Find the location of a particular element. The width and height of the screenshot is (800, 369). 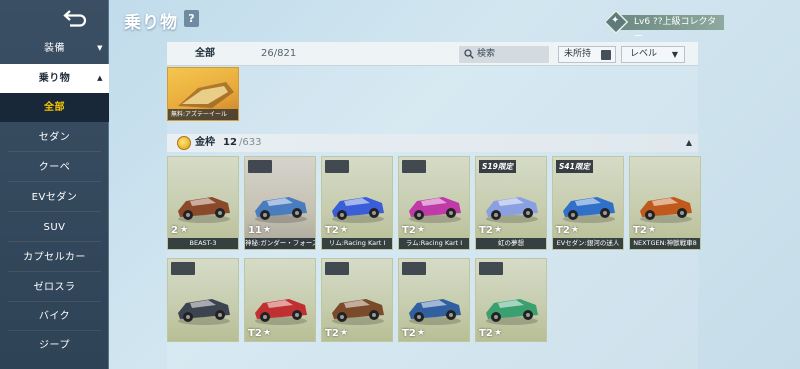

sidebar-item-coupe: クーペ is located at coordinates (54, 167).